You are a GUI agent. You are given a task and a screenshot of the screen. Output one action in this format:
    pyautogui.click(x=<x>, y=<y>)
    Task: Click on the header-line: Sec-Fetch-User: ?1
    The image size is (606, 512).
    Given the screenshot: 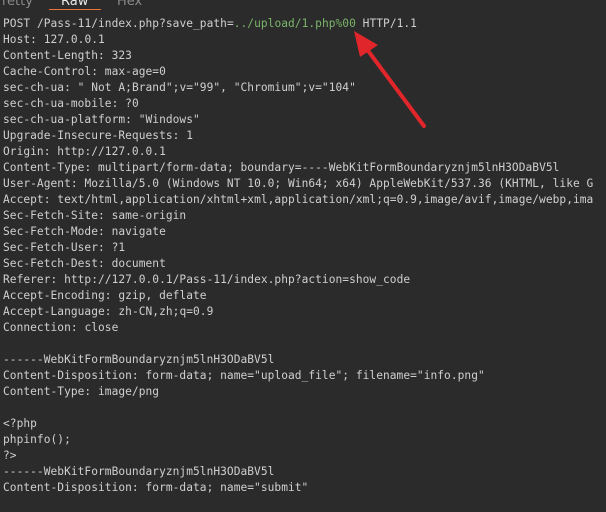 What is the action you would take?
    pyautogui.click(x=64, y=248)
    